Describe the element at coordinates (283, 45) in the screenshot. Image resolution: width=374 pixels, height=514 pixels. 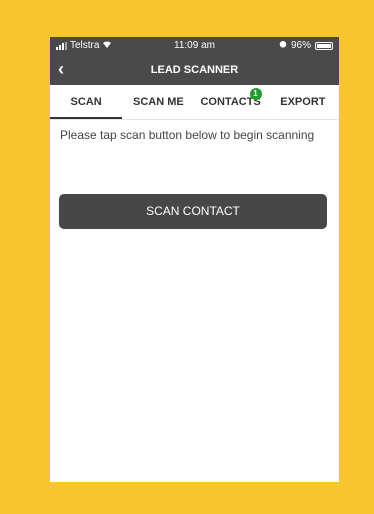
I see `alarm-icon` at that location.